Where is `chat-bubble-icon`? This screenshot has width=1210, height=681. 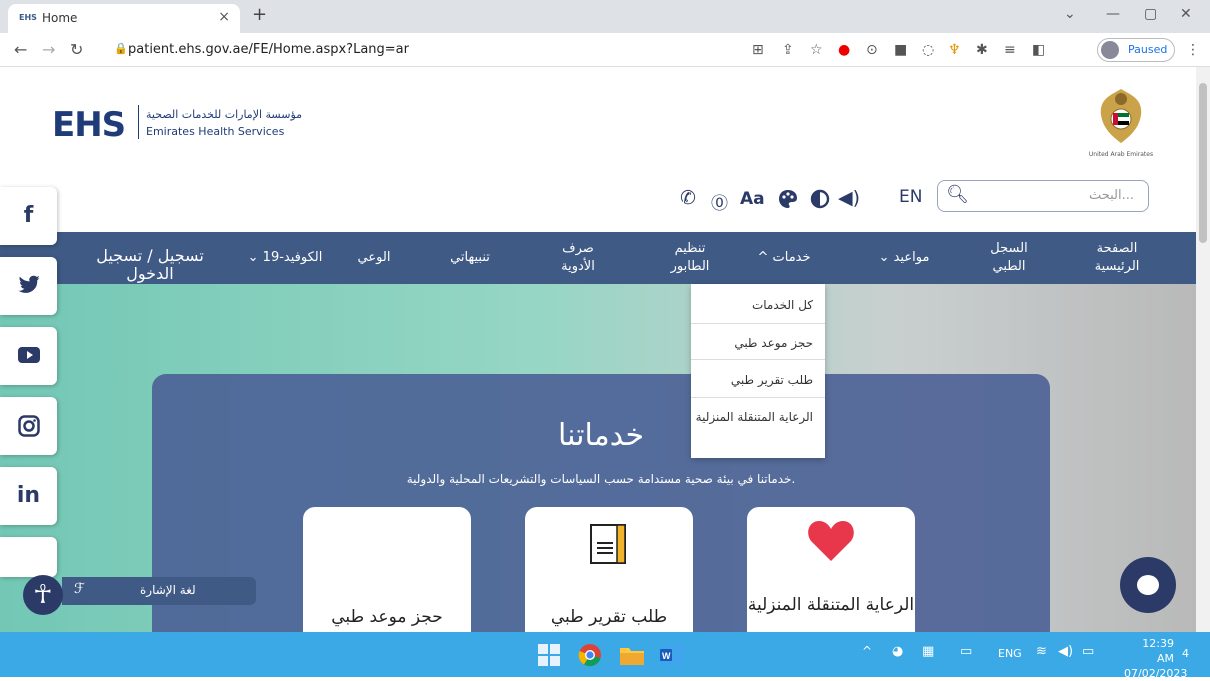 chat-bubble-icon is located at coordinates (1148, 585).